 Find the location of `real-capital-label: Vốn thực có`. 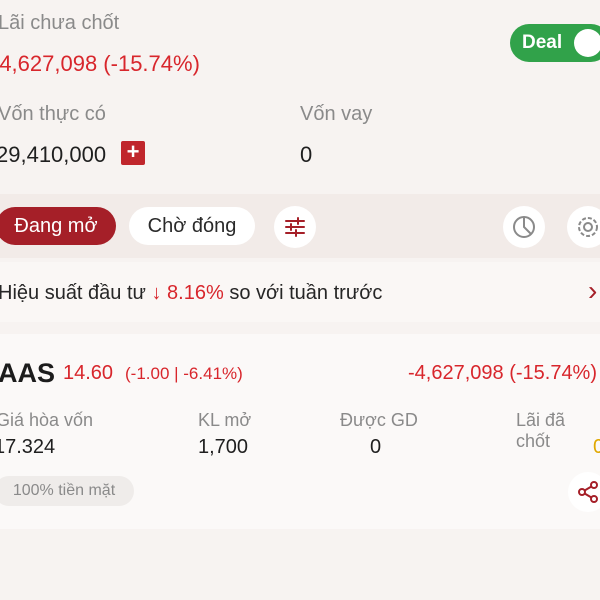

real-capital-label: Vốn thực có is located at coordinates (53, 114).